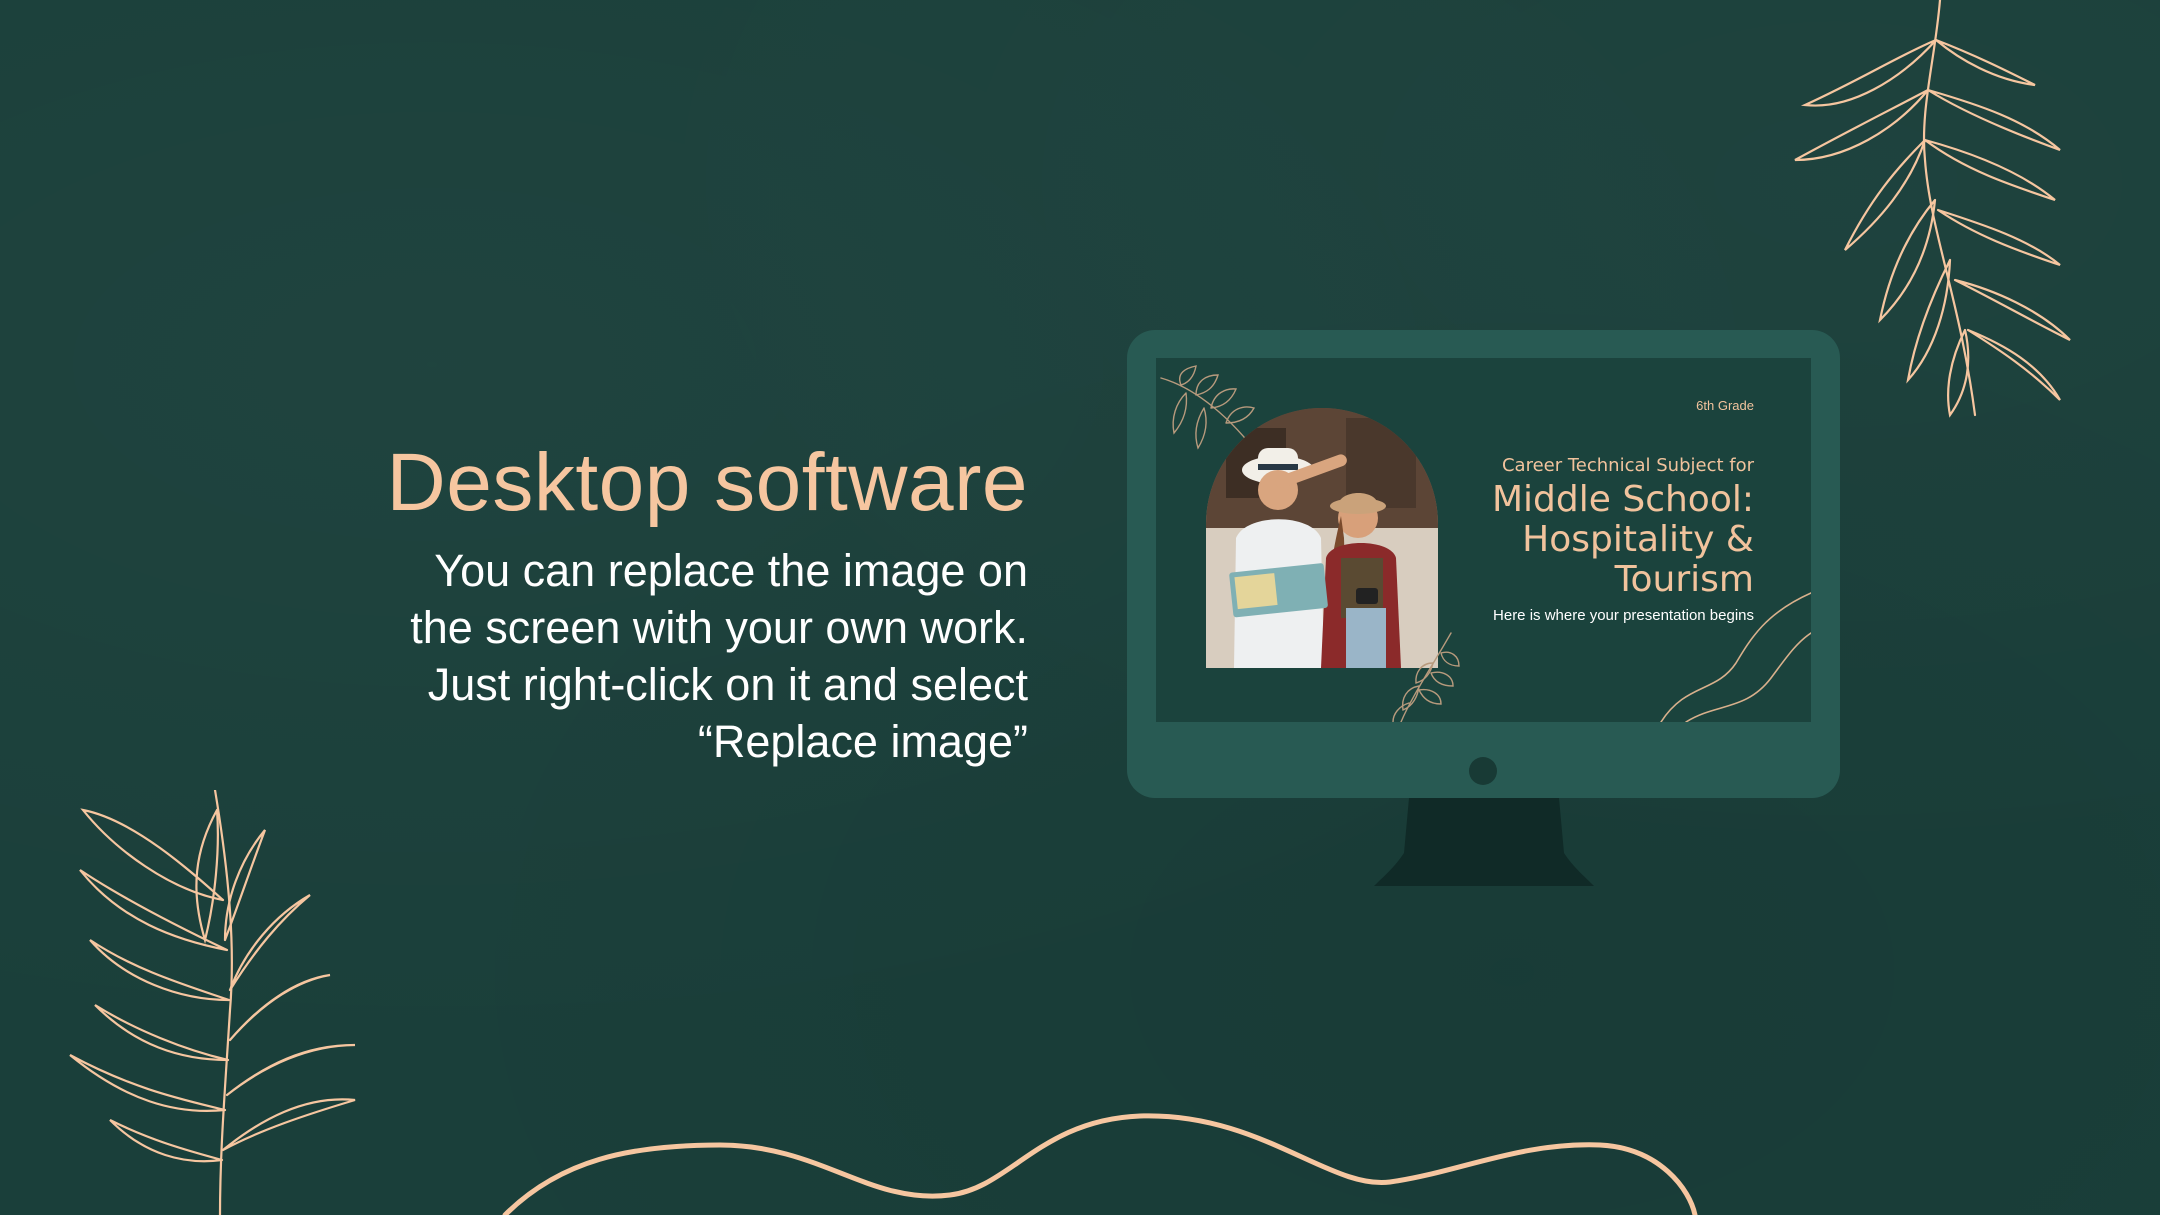 Image resolution: width=2160 pixels, height=1215 pixels. Describe the element at coordinates (1735, 657) in the screenshot. I see `screen-wave-icon` at that location.